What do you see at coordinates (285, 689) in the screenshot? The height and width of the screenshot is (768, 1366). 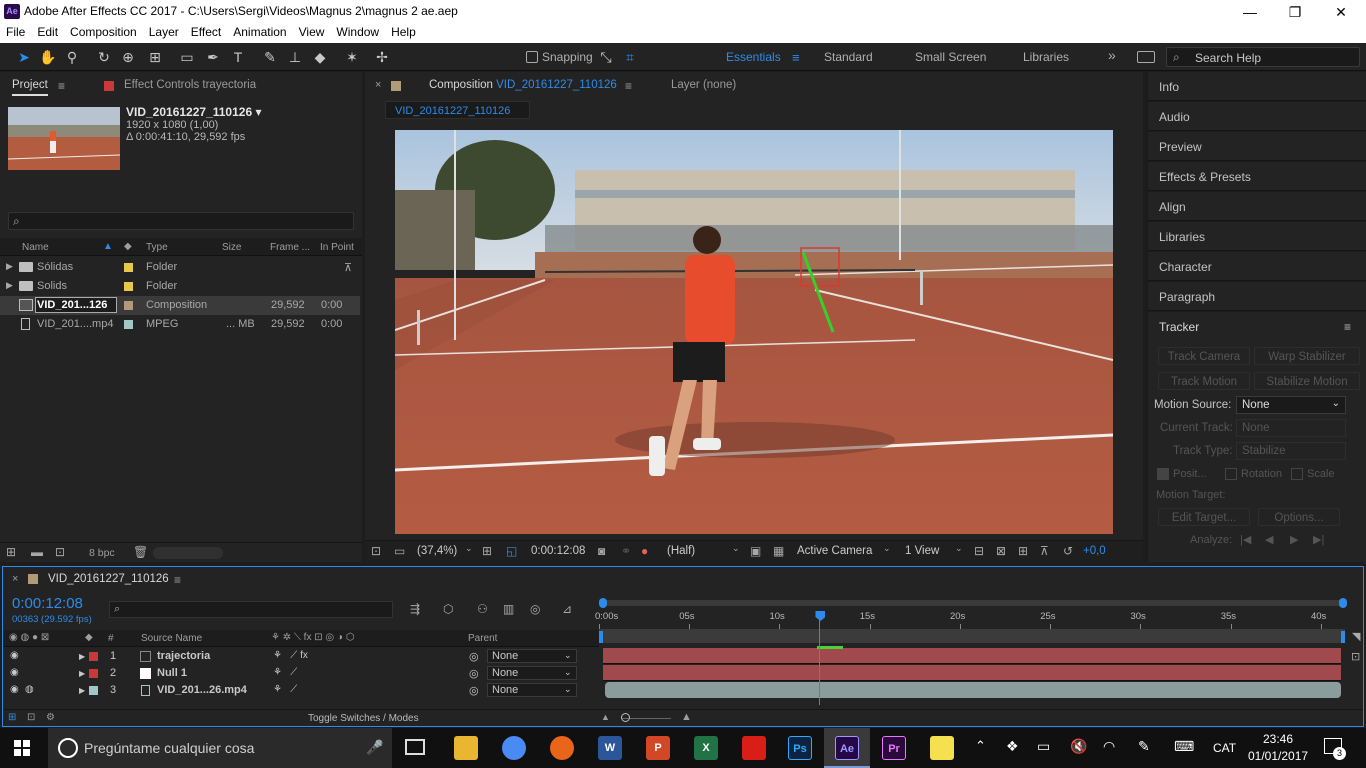 I see `layer-switches: ⚘ ⟋` at bounding box center [285, 689].